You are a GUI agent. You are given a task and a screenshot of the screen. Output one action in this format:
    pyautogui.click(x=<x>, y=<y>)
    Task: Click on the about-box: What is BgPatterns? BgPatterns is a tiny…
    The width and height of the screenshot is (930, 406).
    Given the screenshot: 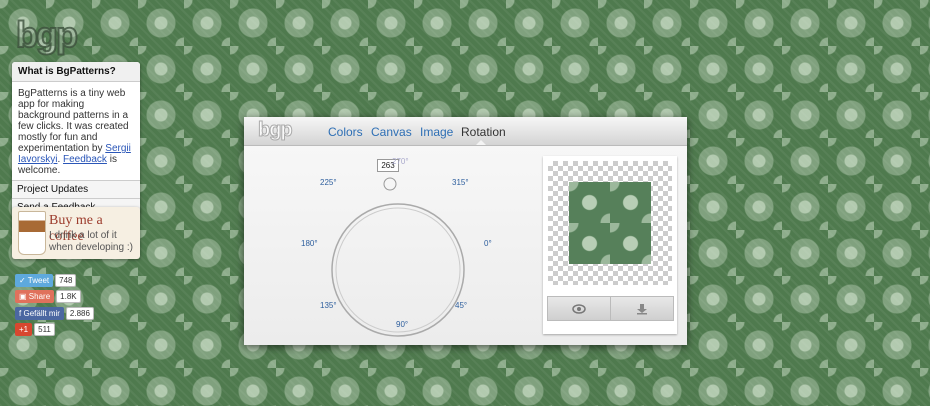 What is the action you would take?
    pyautogui.click(x=76, y=139)
    